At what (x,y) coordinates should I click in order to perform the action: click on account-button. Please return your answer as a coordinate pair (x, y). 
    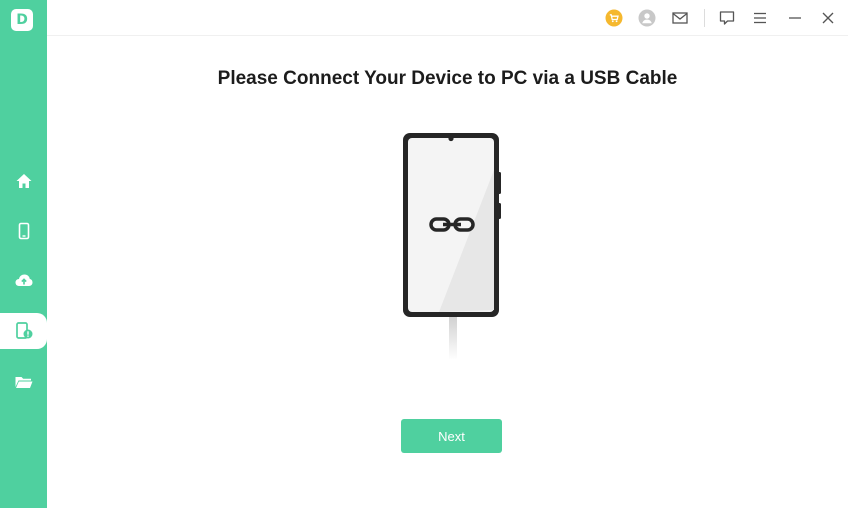
    Looking at the image, I should click on (647, 18).